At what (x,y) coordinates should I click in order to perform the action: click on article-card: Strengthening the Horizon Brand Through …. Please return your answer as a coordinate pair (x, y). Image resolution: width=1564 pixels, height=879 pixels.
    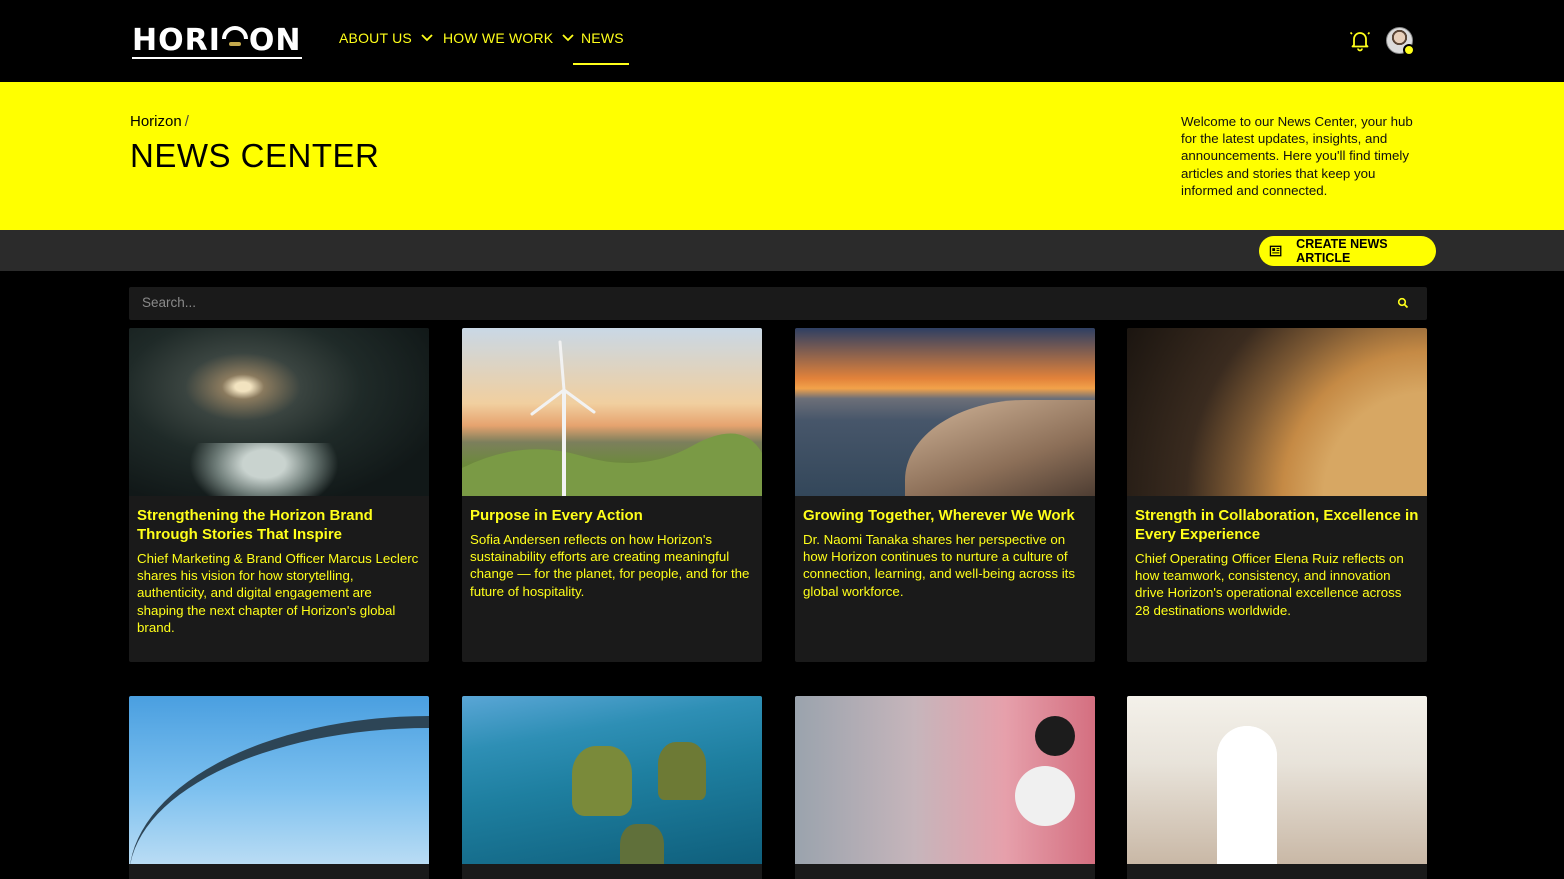
    Looking at the image, I should click on (279, 495).